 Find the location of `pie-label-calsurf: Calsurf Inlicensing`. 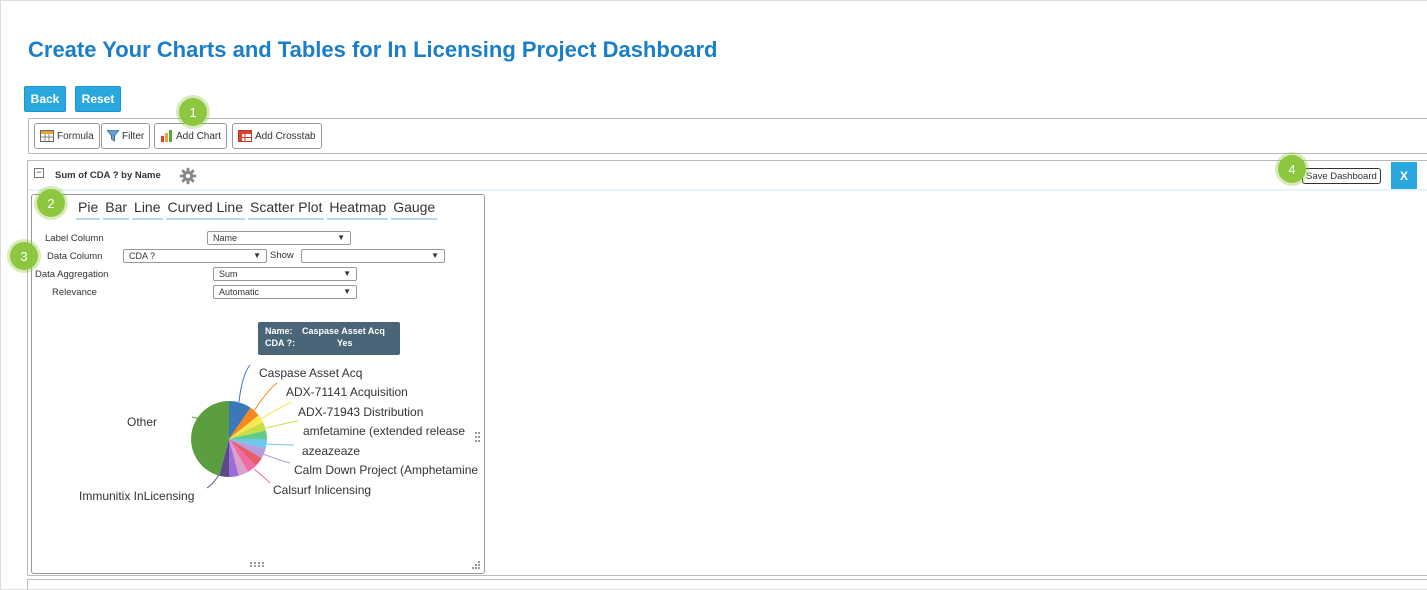

pie-label-calsurf: Calsurf Inlicensing is located at coordinates (322, 490).